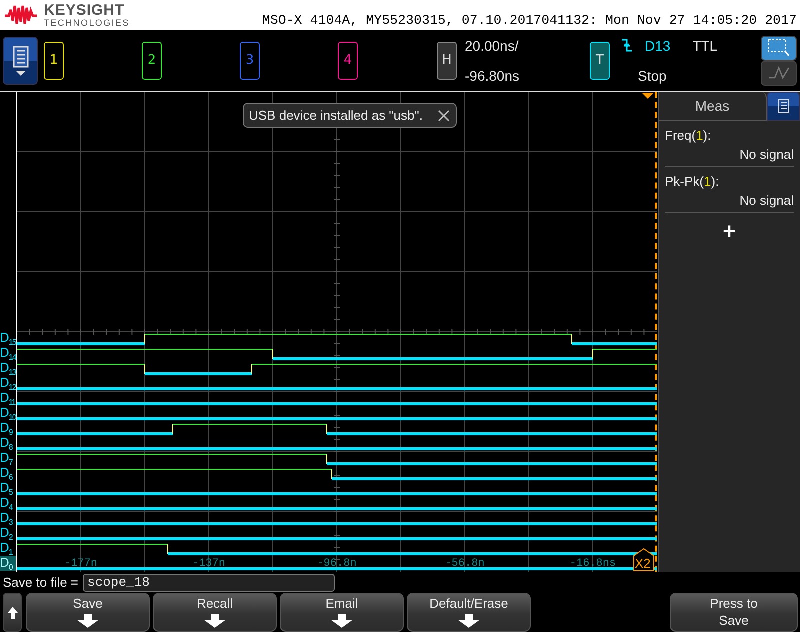 The width and height of the screenshot is (800, 632). What do you see at coordinates (85, 10) in the screenshot?
I see `brand-name: KEYSIGHT` at bounding box center [85, 10].